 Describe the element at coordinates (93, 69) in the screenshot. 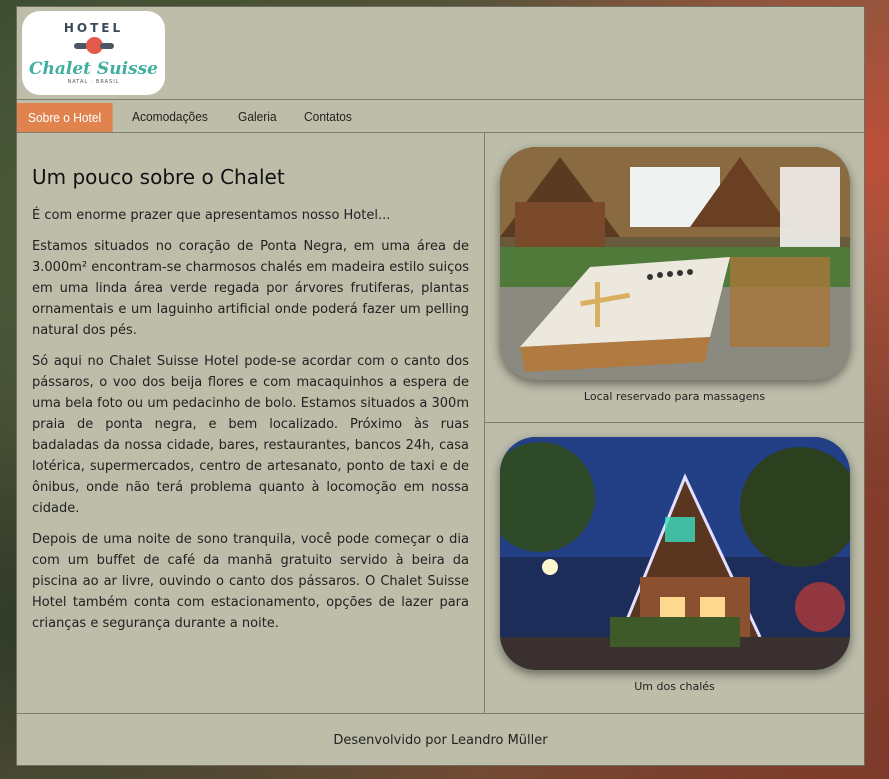

I see `logo-name-text: Chalet Suisse` at that location.